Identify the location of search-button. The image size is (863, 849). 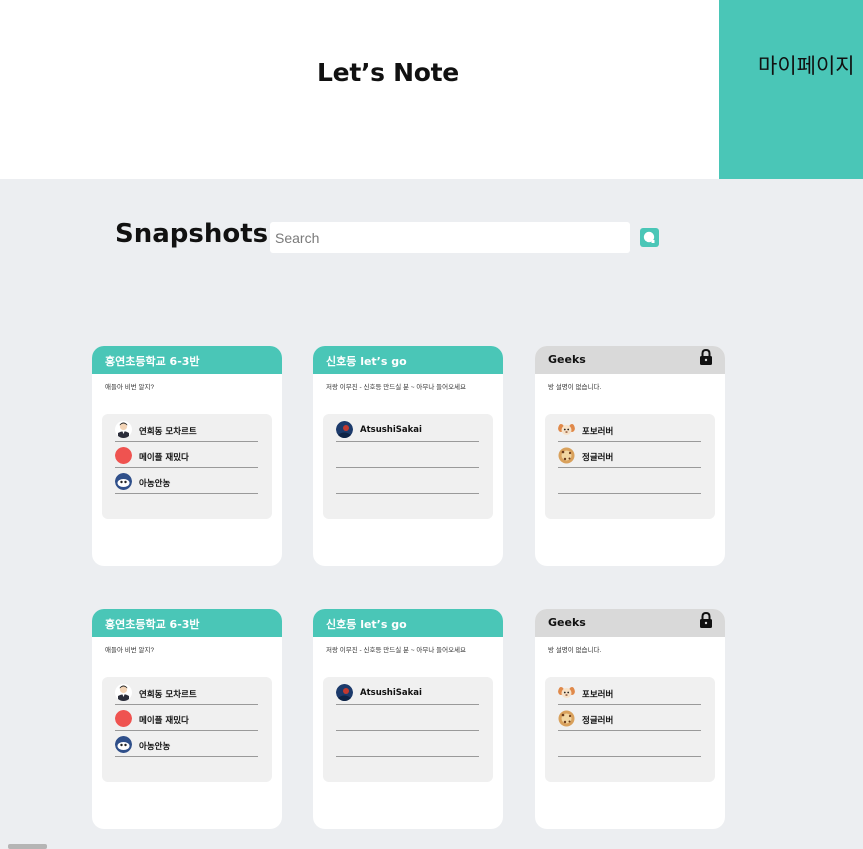
(649, 237).